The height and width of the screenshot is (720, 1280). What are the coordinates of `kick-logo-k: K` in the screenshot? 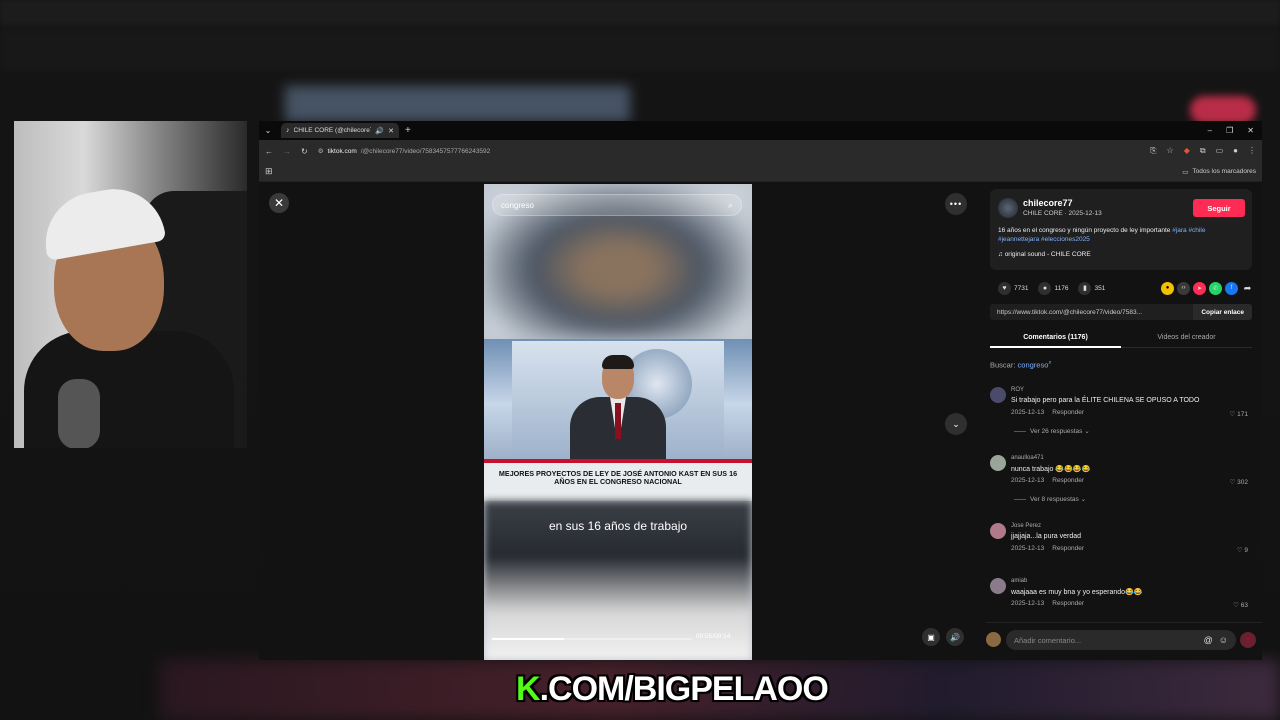 It's located at (528, 688).